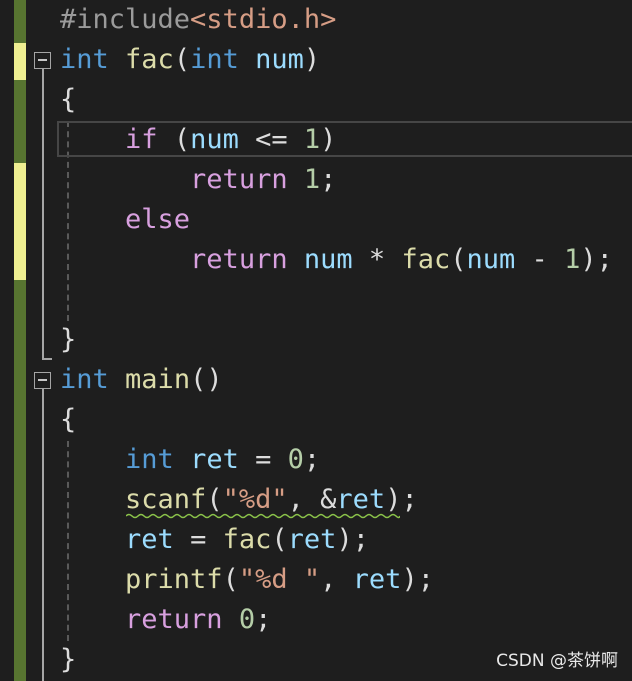  I want to click on code-line-5: return 1;, so click(198, 180).